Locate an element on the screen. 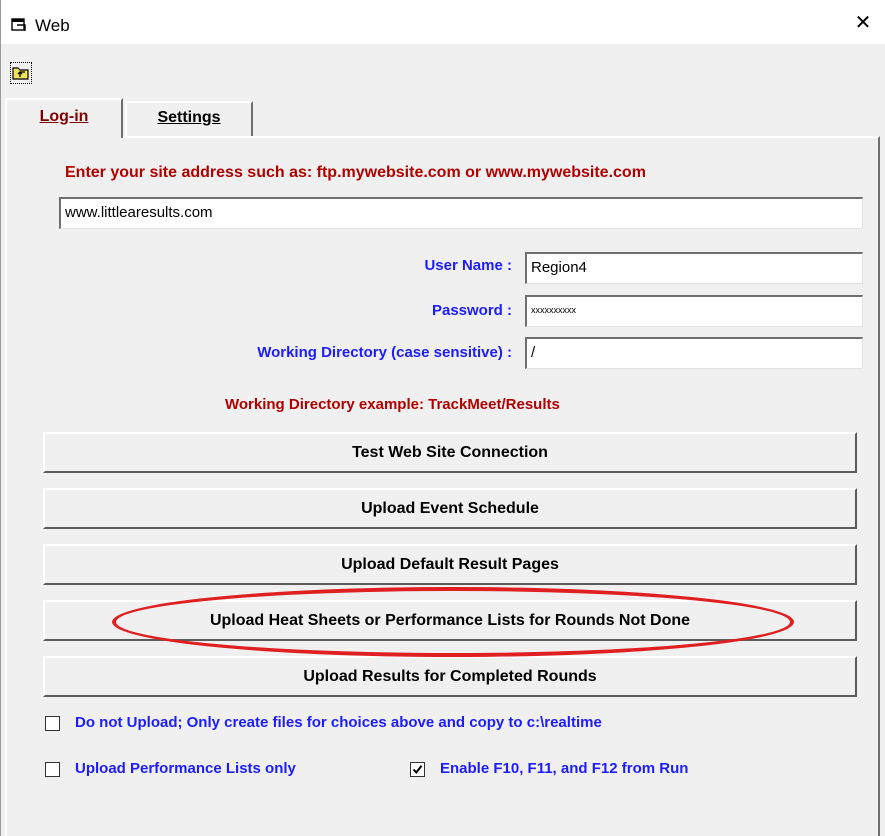 The height and width of the screenshot is (836, 885). perf-lists-only-label: Upload Performance Lists only is located at coordinates (185, 768).